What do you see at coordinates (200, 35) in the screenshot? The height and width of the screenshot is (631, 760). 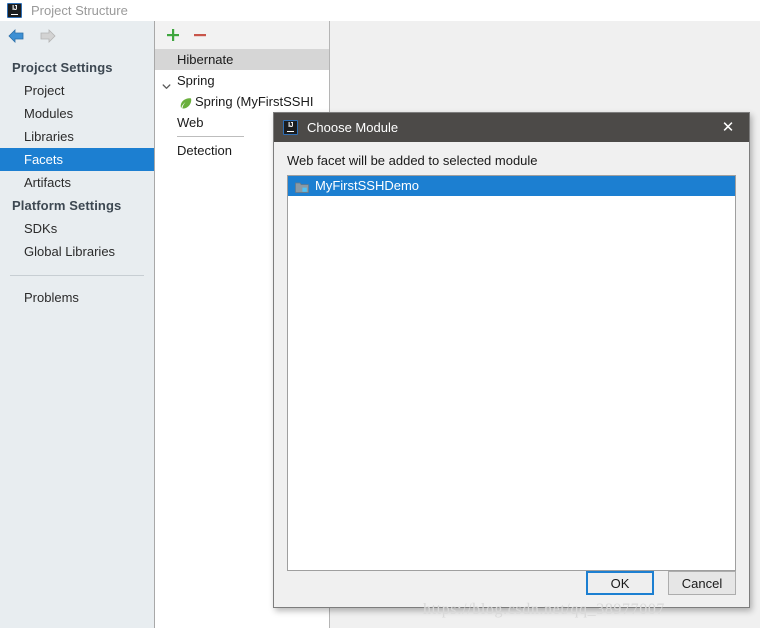 I see `minus-icon` at bounding box center [200, 35].